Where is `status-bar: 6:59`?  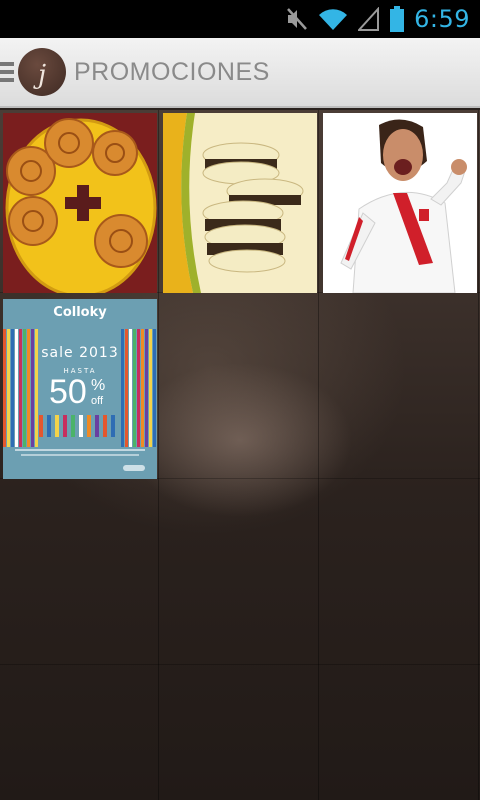 status-bar: 6:59 is located at coordinates (240, 19).